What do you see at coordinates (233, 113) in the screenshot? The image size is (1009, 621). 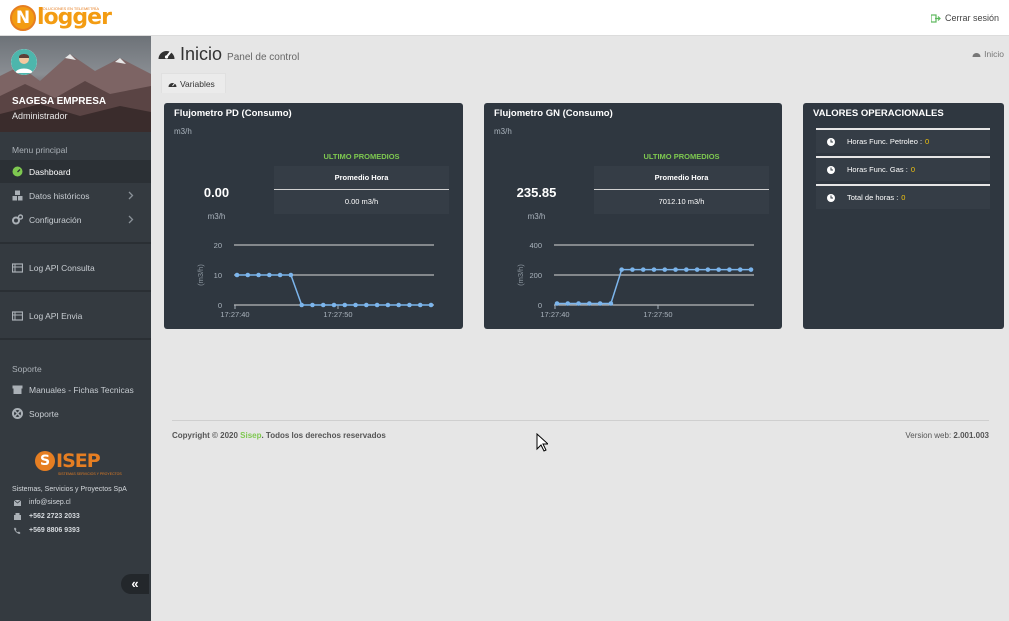 I see `card-title: Flujometro PD (Consumo)` at bounding box center [233, 113].